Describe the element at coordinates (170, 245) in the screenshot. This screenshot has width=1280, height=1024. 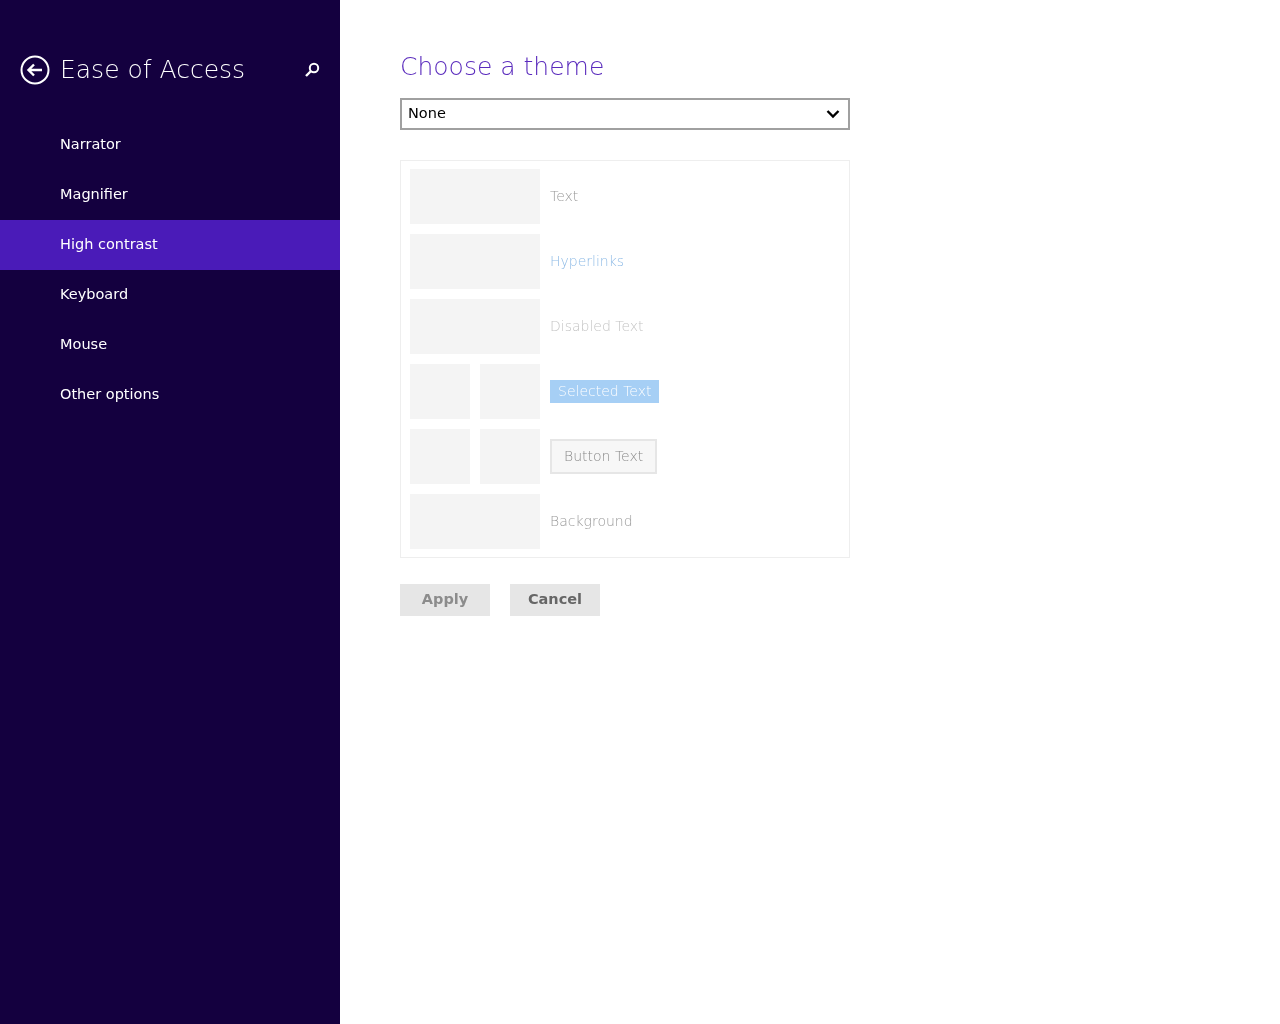
I see `sidebar-item: High contrast` at that location.